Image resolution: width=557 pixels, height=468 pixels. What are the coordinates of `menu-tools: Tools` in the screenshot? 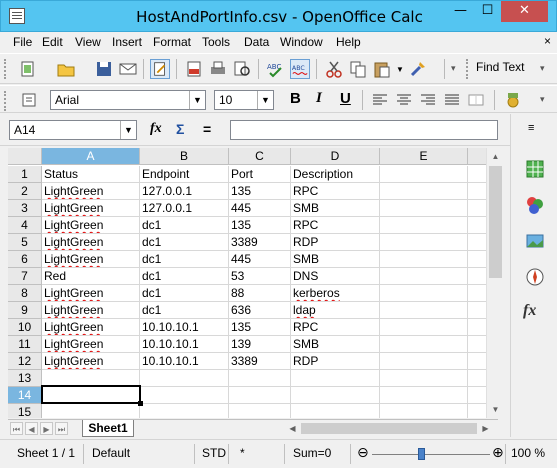 It's located at (216, 42).